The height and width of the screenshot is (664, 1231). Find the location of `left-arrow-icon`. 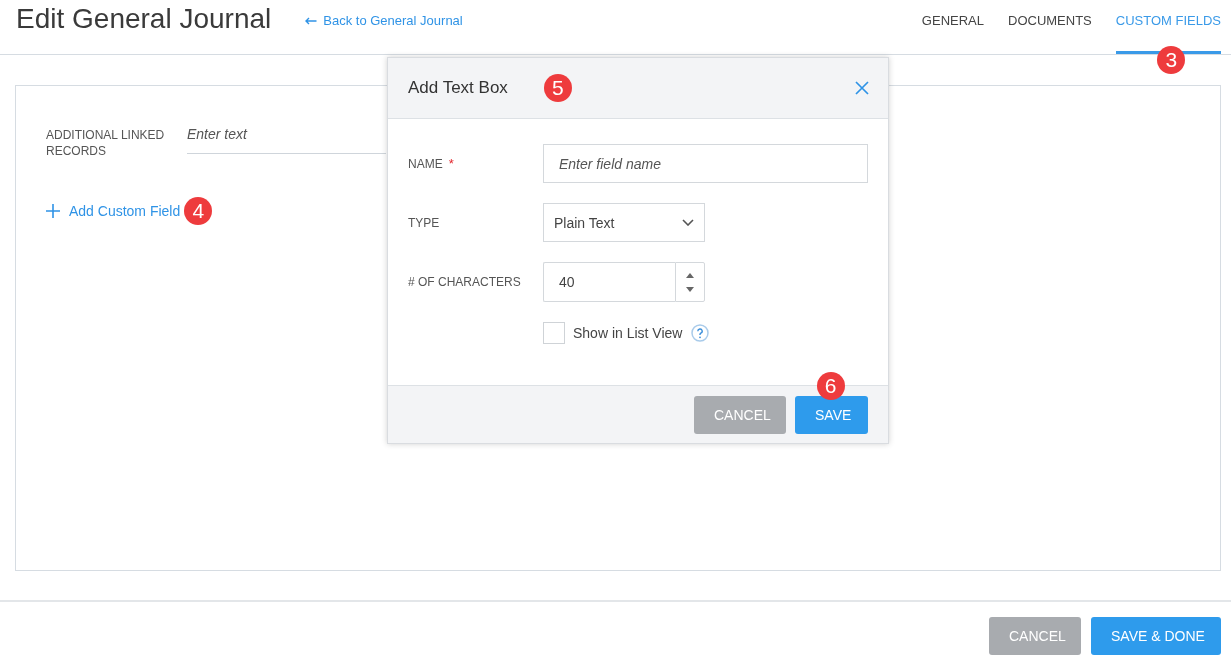

left-arrow-icon is located at coordinates (311, 21).